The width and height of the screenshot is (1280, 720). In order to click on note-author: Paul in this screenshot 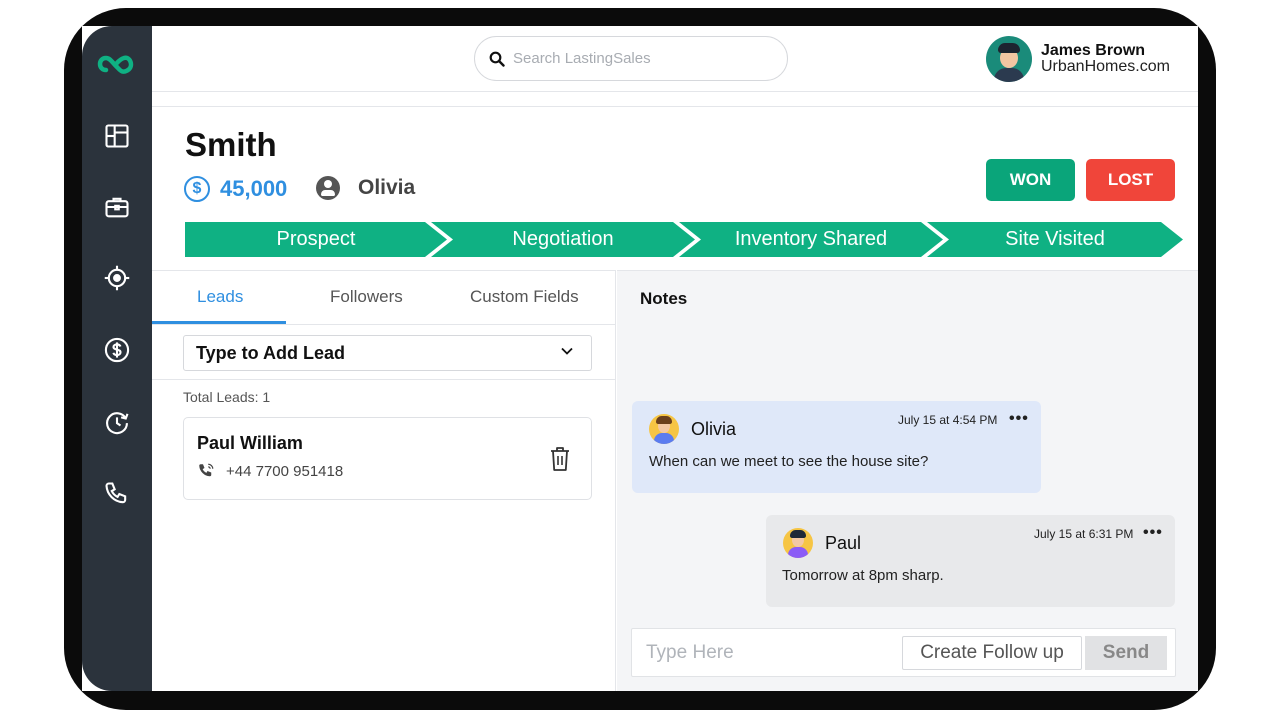, I will do `click(843, 543)`.